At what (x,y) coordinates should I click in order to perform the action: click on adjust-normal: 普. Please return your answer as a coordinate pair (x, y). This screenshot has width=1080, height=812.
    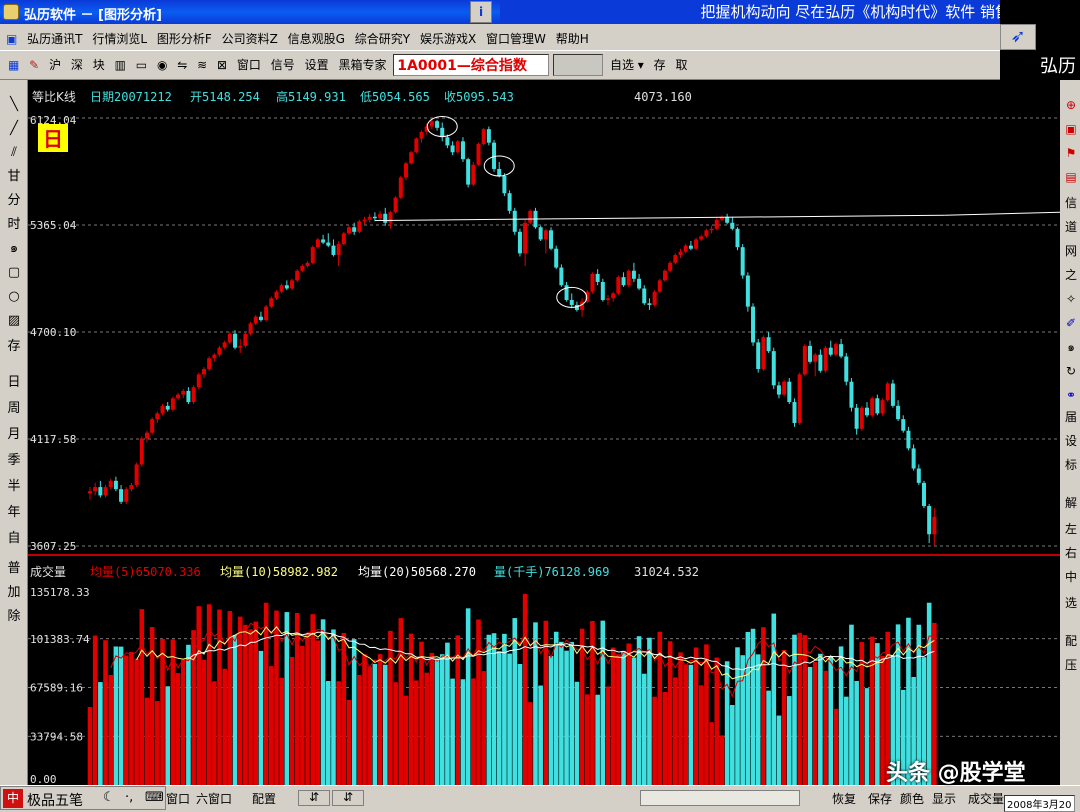
    Looking at the image, I should click on (14, 569).